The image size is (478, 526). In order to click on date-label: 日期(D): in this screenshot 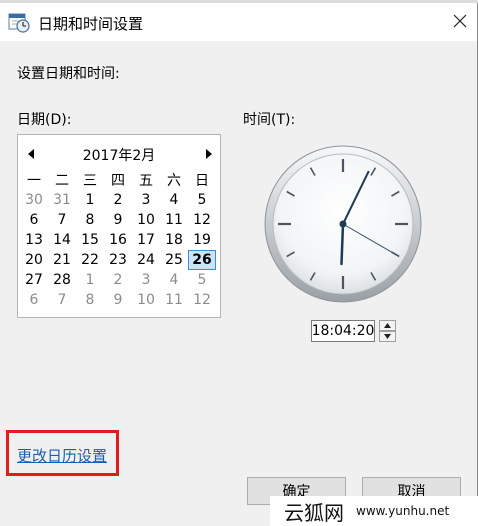, I will do `click(44, 120)`.